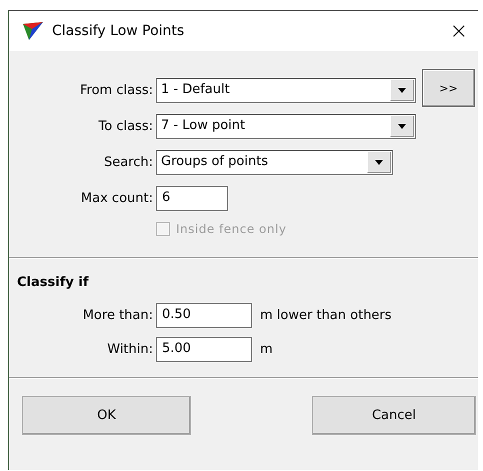 The height and width of the screenshot is (471, 483). I want to click on close-button: ×, so click(459, 31).